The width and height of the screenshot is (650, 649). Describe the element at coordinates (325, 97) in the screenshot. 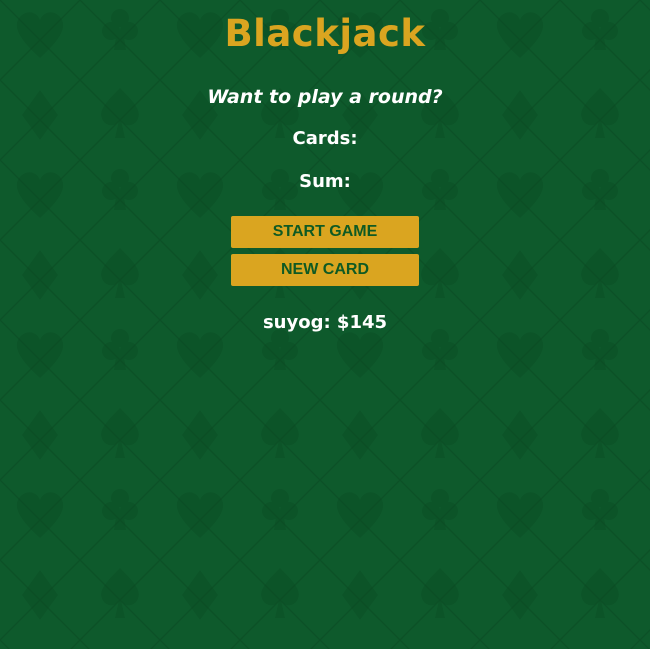

I see `message-text: Want to play a round?` at that location.